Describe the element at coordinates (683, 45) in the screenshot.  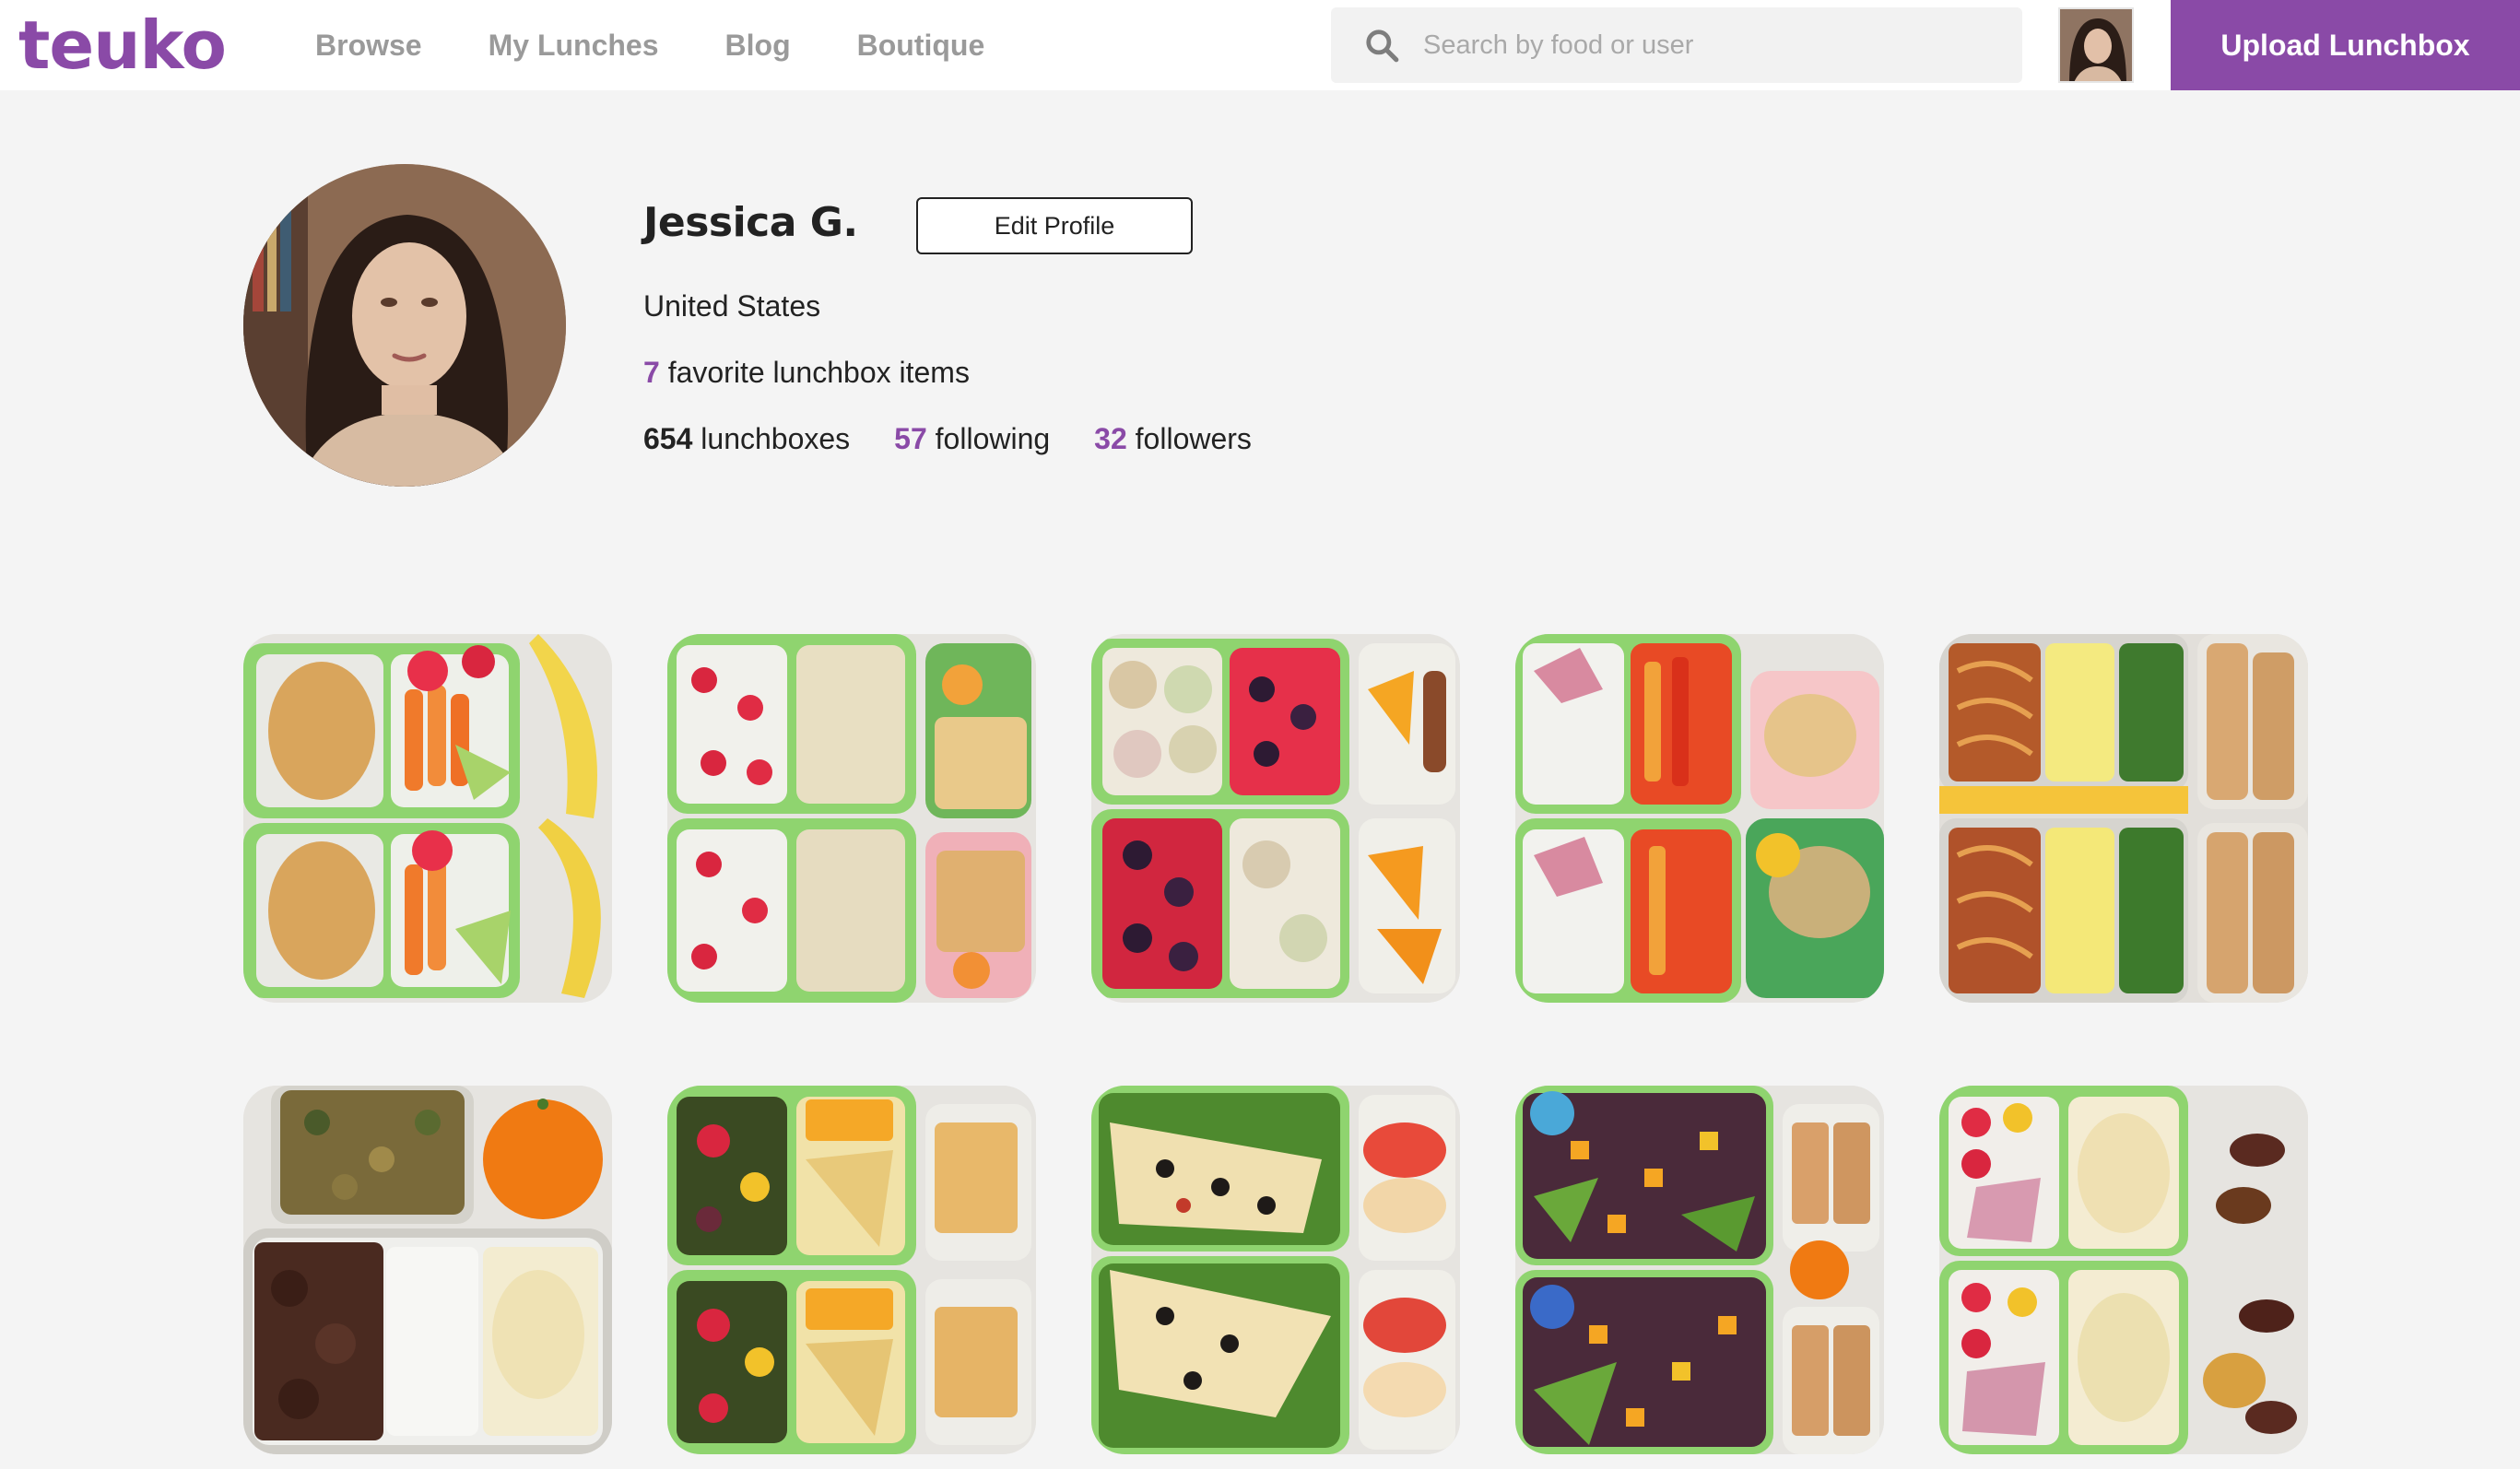
I see `main-nav: Browse My Lunches Blog Boutique` at that location.